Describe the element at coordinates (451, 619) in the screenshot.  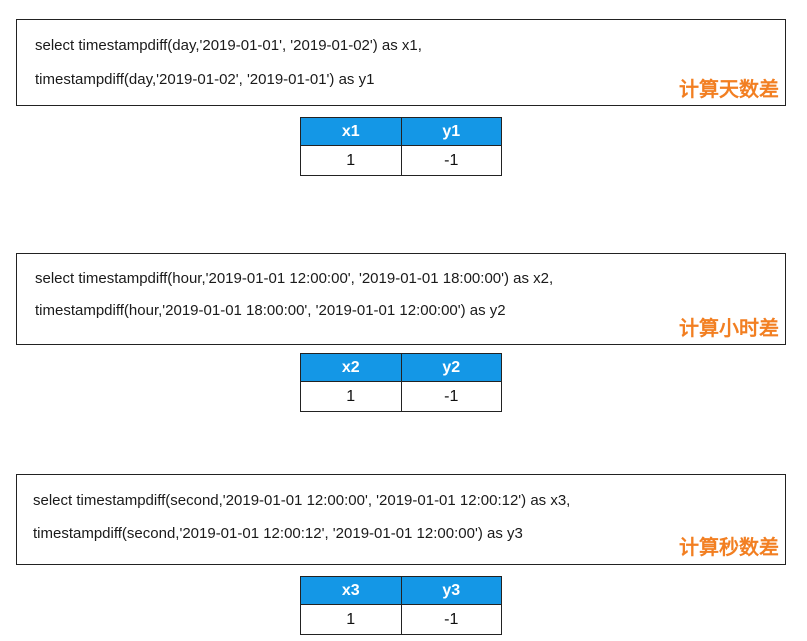
I see `table-cell: -1` at that location.